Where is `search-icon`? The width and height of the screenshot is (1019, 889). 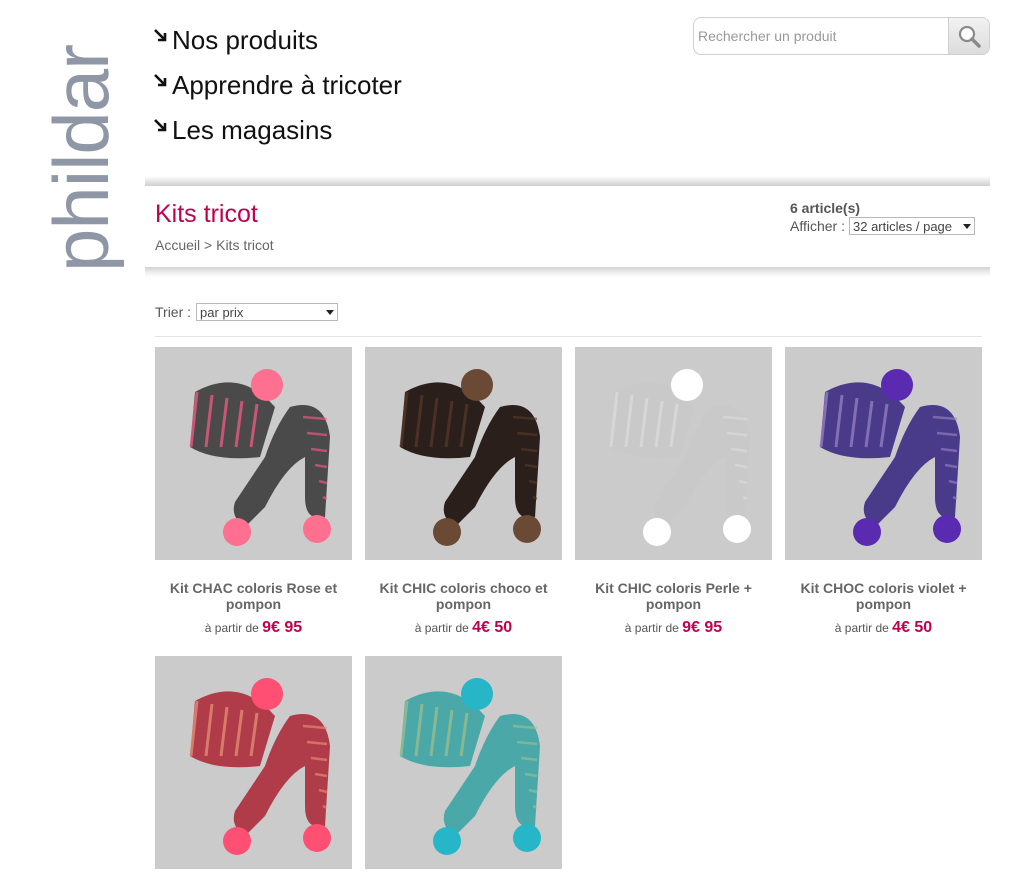 search-icon is located at coordinates (969, 36).